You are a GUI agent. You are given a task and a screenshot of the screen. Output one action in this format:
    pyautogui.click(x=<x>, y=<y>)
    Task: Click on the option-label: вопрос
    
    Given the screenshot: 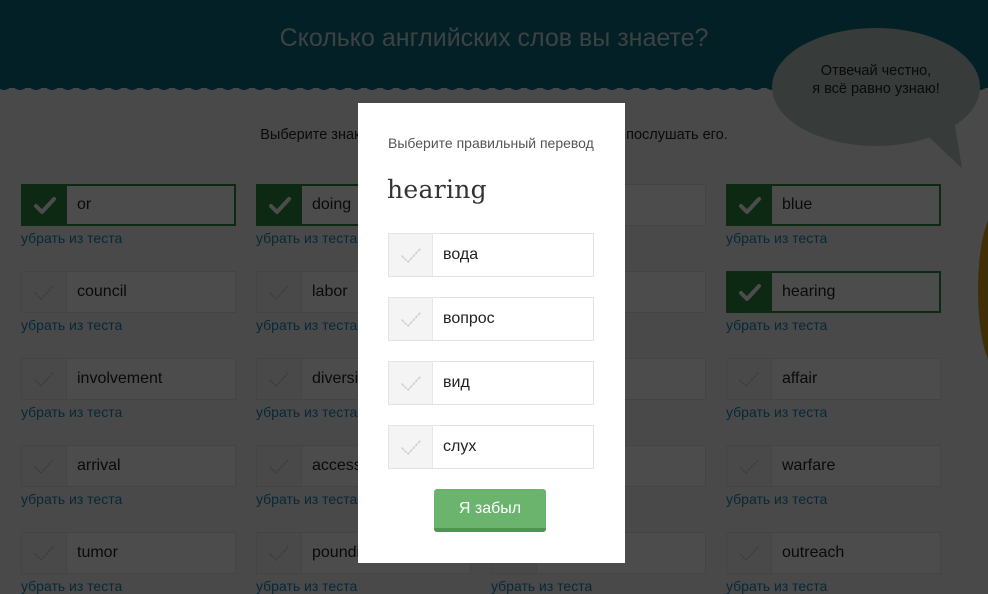 What is the action you would take?
    pyautogui.click(x=469, y=318)
    